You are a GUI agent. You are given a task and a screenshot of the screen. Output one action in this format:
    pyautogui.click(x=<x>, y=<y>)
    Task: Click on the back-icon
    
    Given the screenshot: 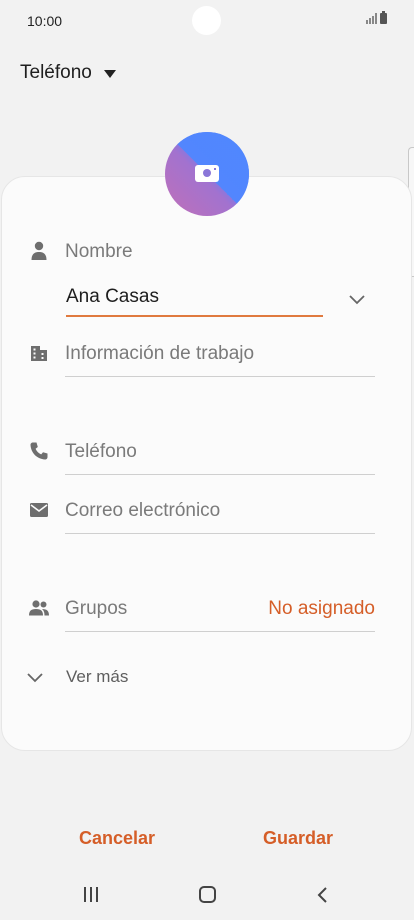 What is the action you would take?
    pyautogui.click(x=322, y=895)
    